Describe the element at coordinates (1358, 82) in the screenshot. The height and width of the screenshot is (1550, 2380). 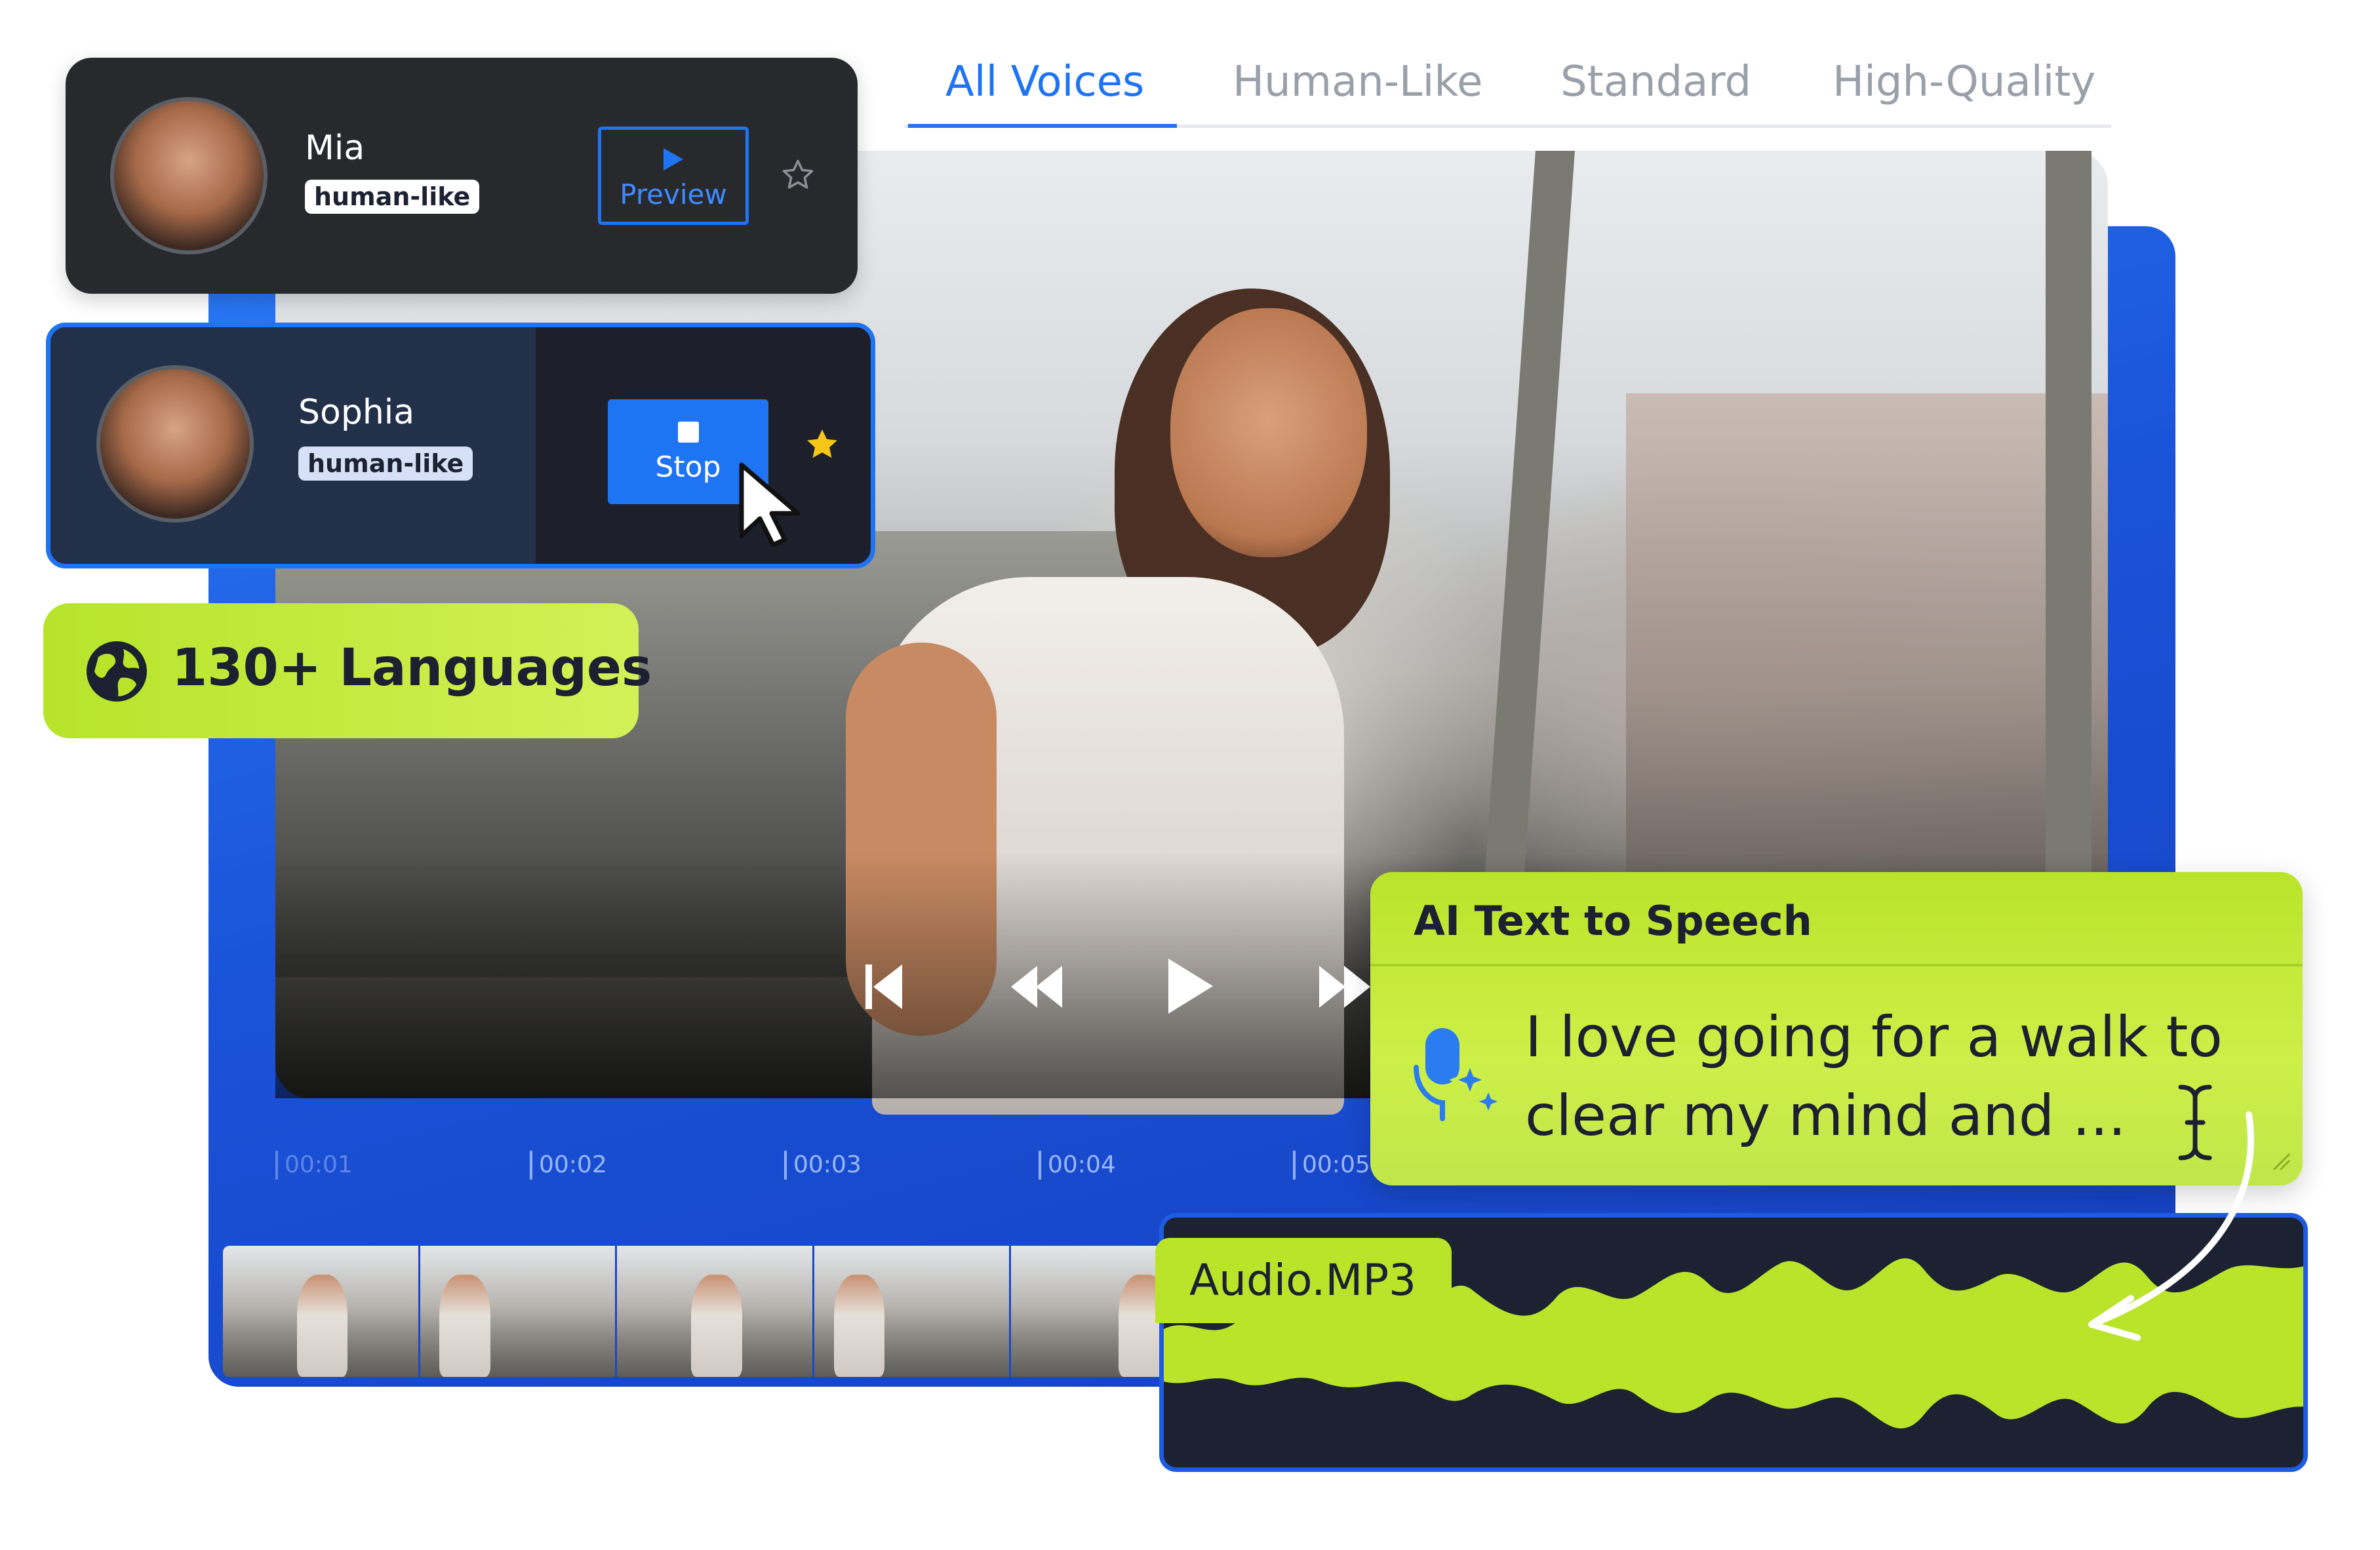
I see `tab-human-like: Human-Like` at that location.